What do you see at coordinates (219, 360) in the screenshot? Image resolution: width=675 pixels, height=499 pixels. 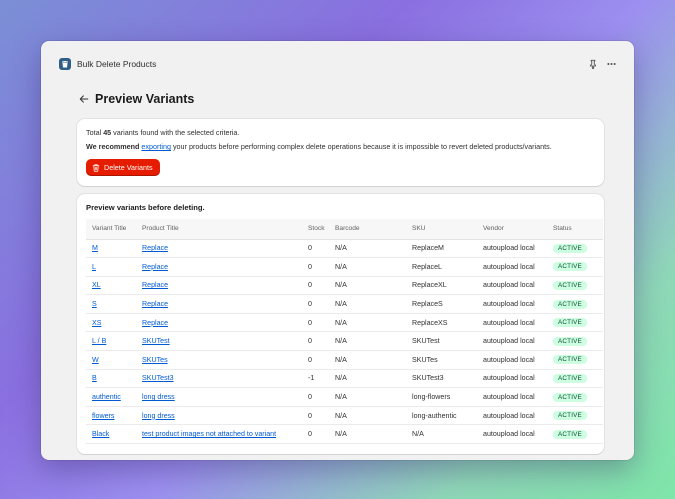 I see `product-cell: SKUTes` at bounding box center [219, 360].